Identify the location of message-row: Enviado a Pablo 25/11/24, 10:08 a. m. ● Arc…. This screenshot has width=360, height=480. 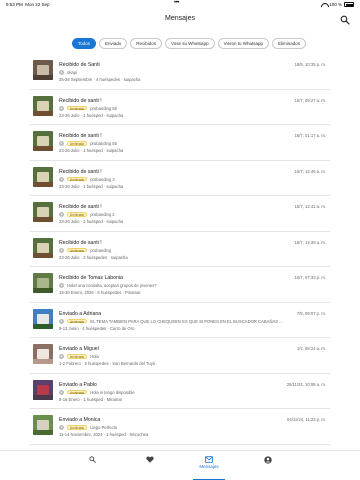
(180, 391).